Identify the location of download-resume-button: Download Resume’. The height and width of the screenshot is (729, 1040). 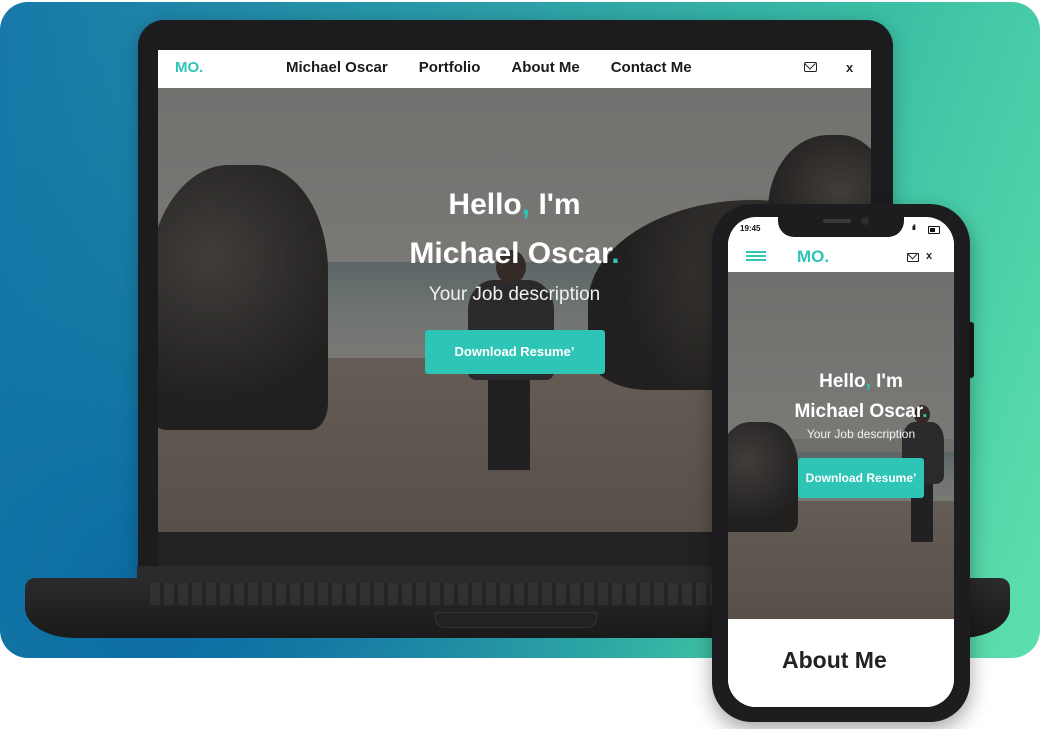
(514, 352).